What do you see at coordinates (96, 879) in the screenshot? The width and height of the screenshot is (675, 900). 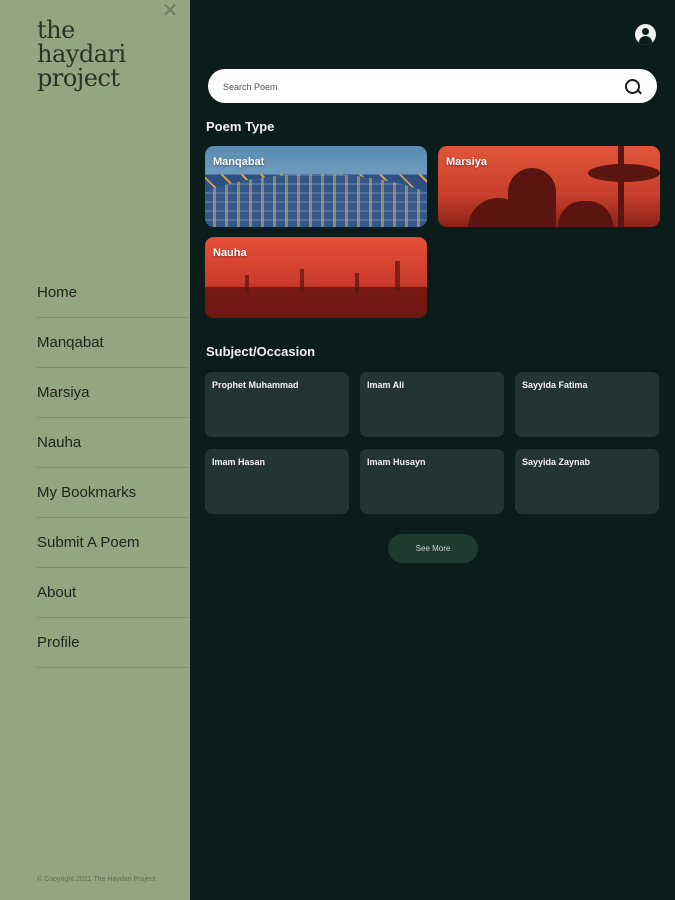 I see `copyright-text: © Copyright 2021 The Haydari Project` at bounding box center [96, 879].